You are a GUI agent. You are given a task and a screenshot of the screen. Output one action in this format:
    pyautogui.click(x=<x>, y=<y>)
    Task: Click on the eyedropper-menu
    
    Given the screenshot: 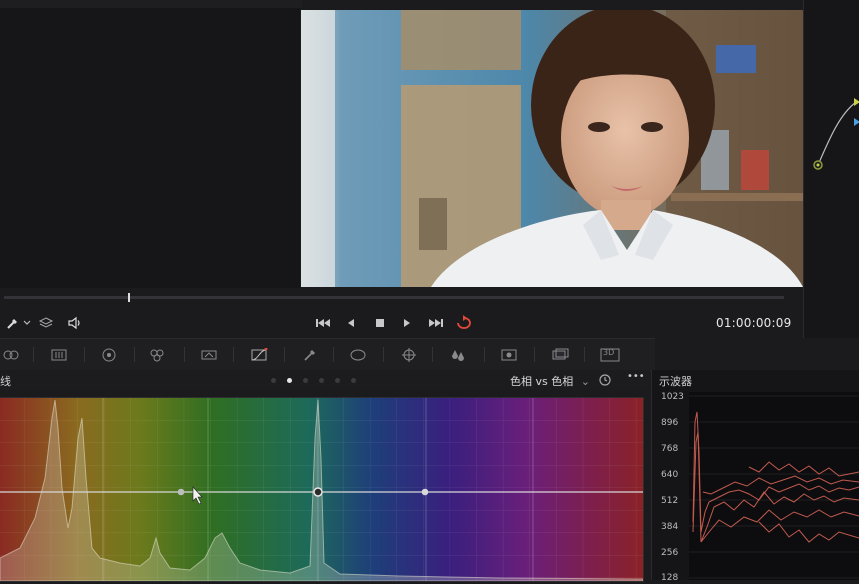 What is the action you would take?
    pyautogui.click(x=27, y=323)
    